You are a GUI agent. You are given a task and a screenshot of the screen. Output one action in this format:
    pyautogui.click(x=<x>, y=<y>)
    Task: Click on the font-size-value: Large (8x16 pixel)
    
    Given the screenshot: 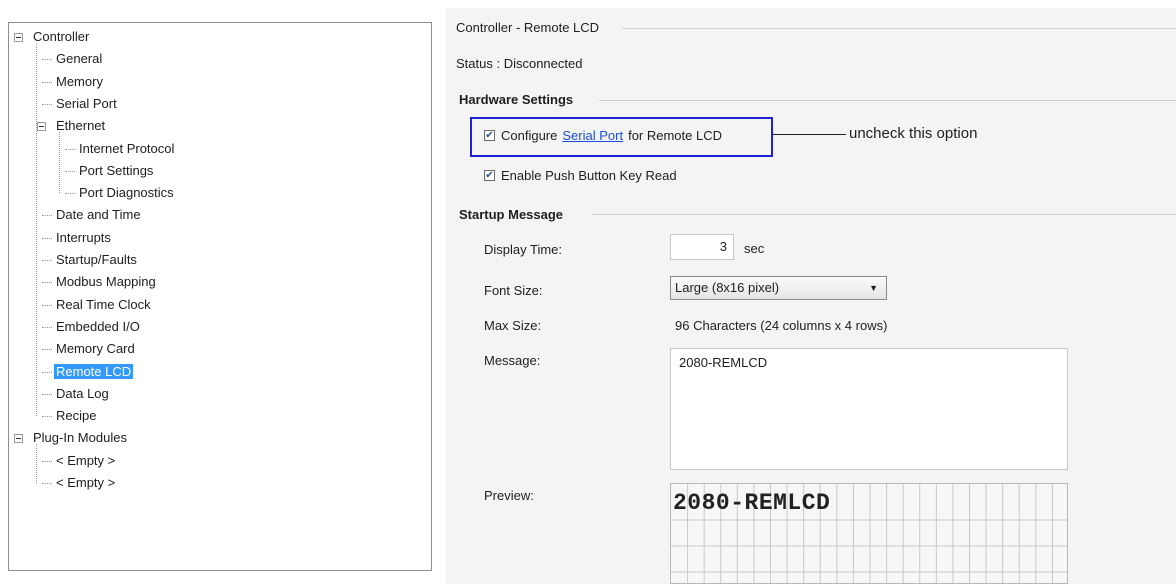 What is the action you would take?
    pyautogui.click(x=727, y=287)
    